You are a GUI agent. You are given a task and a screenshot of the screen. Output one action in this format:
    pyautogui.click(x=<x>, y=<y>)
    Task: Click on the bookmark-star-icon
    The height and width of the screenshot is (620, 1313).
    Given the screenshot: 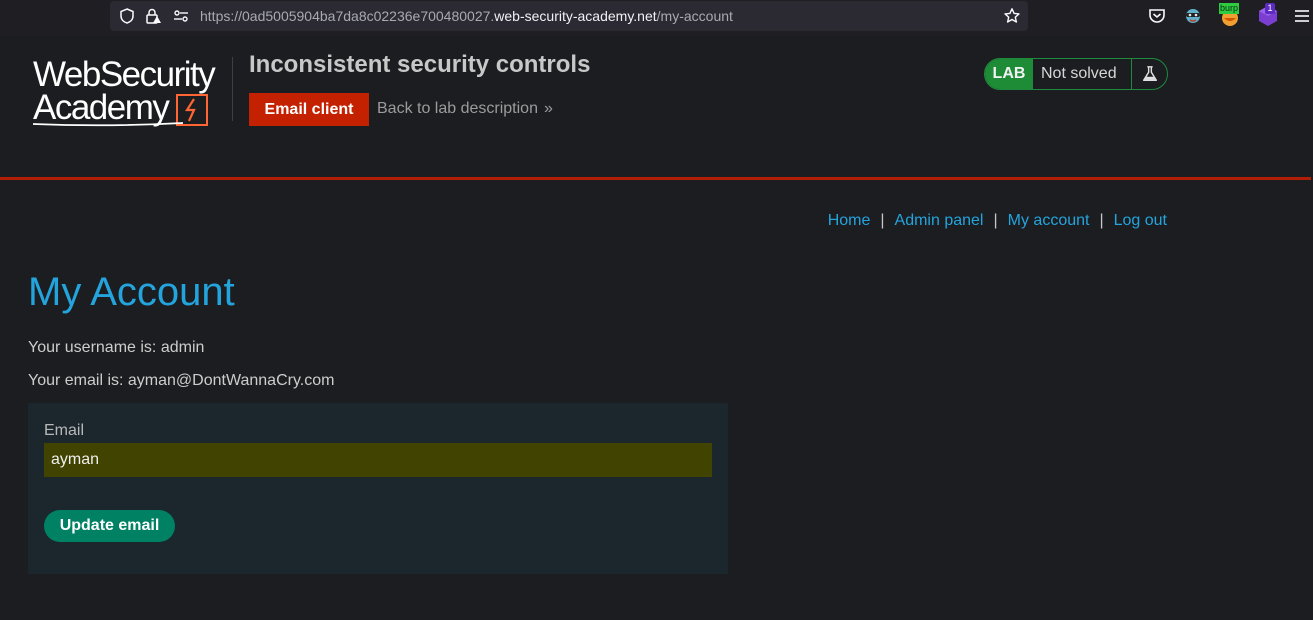 What is the action you would take?
    pyautogui.click(x=1012, y=16)
    